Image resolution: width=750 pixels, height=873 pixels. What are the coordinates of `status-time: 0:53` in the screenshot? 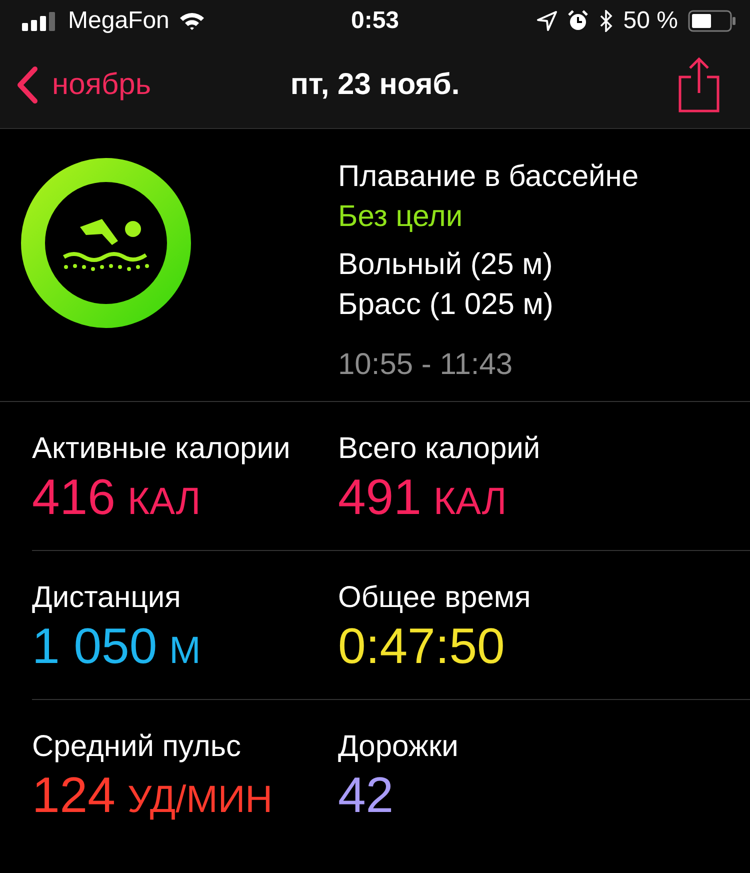 It's located at (375, 21).